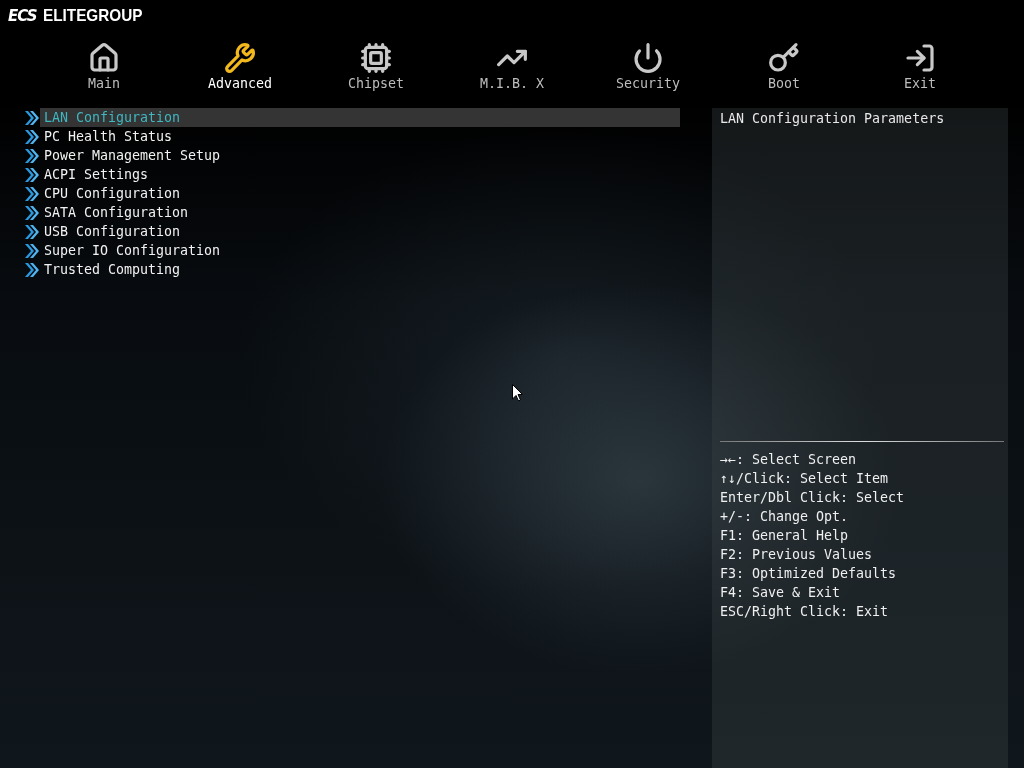  What do you see at coordinates (360, 269) in the screenshot?
I see `menu-item: Trusted Computing` at bounding box center [360, 269].